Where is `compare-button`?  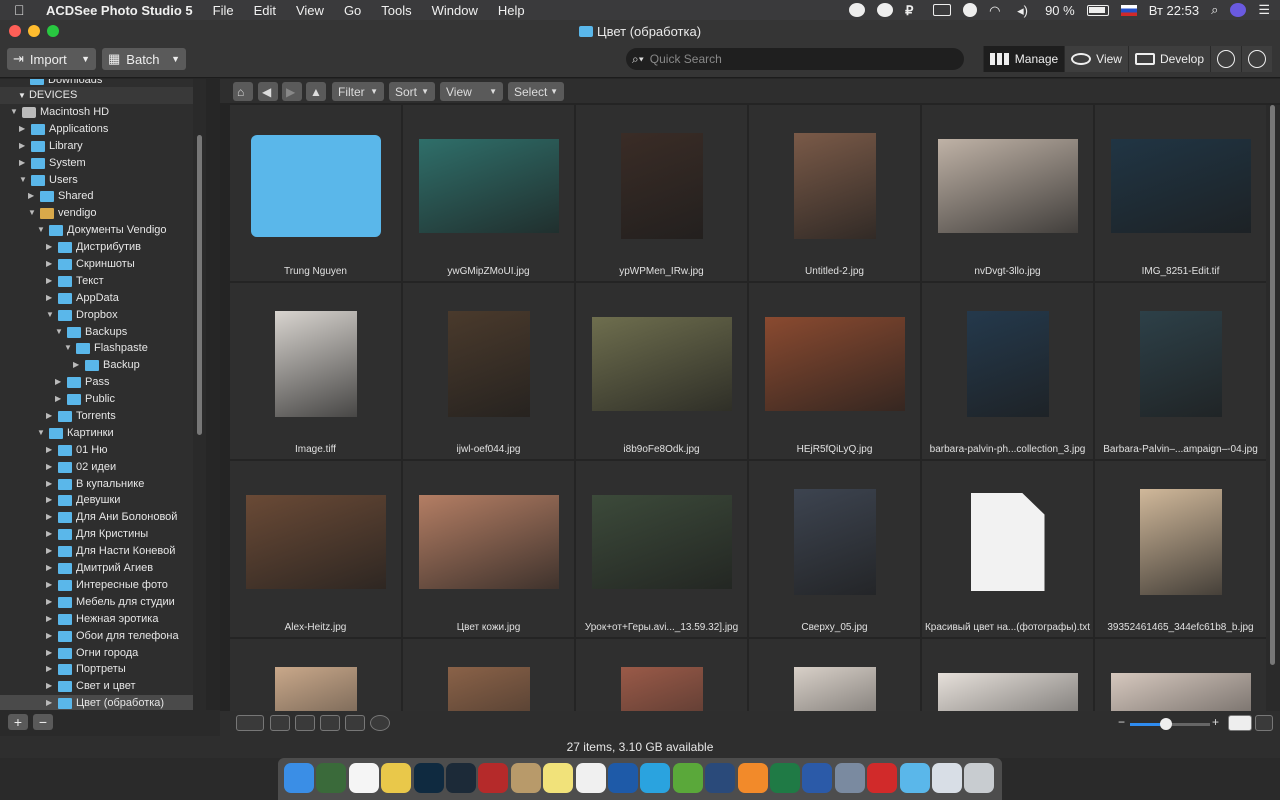
compare-button is located at coordinates (355, 723).